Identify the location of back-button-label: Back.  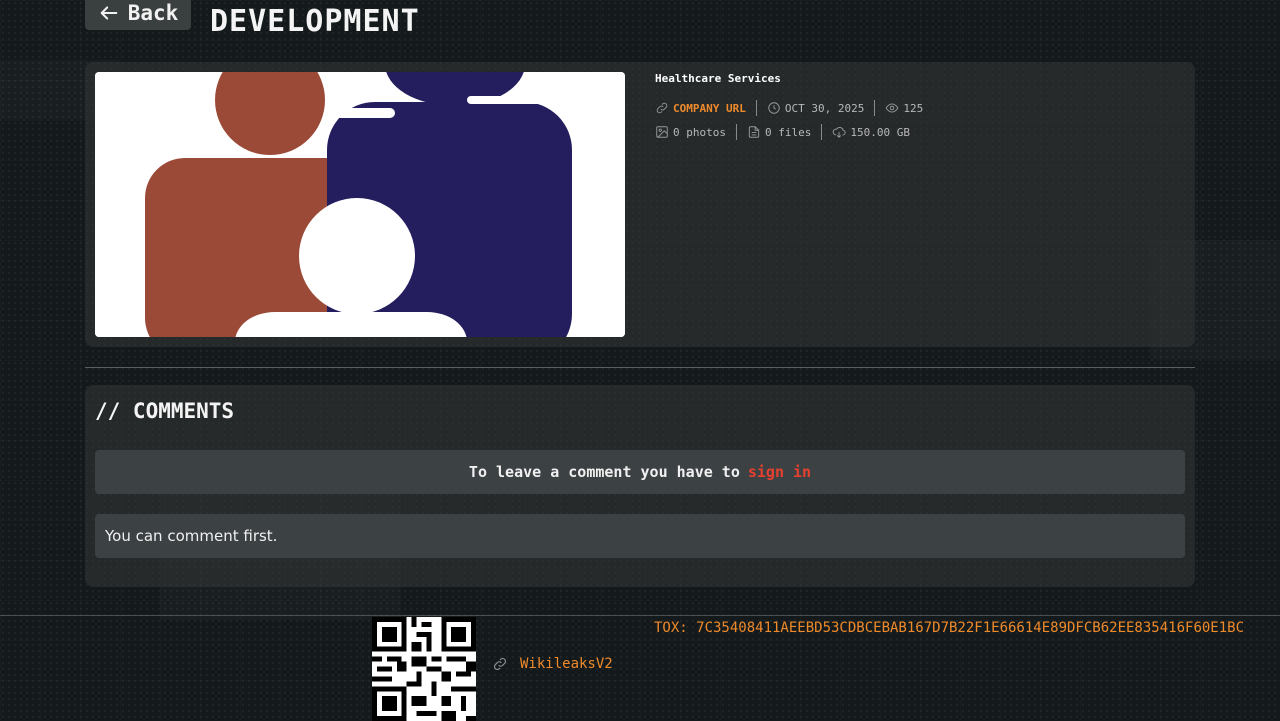
(153, 13).